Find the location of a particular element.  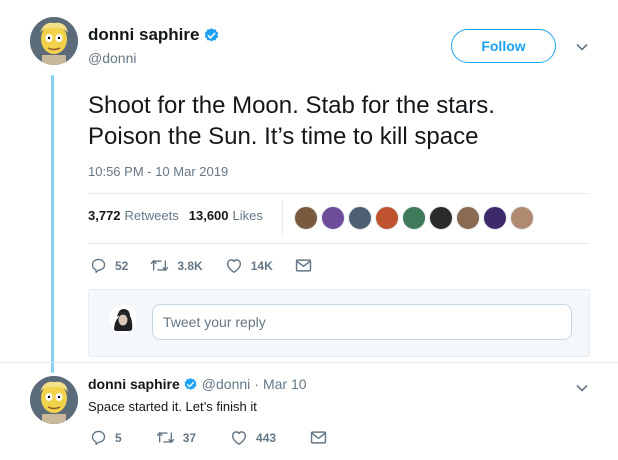

liker-avatars is located at coordinates (415, 218).